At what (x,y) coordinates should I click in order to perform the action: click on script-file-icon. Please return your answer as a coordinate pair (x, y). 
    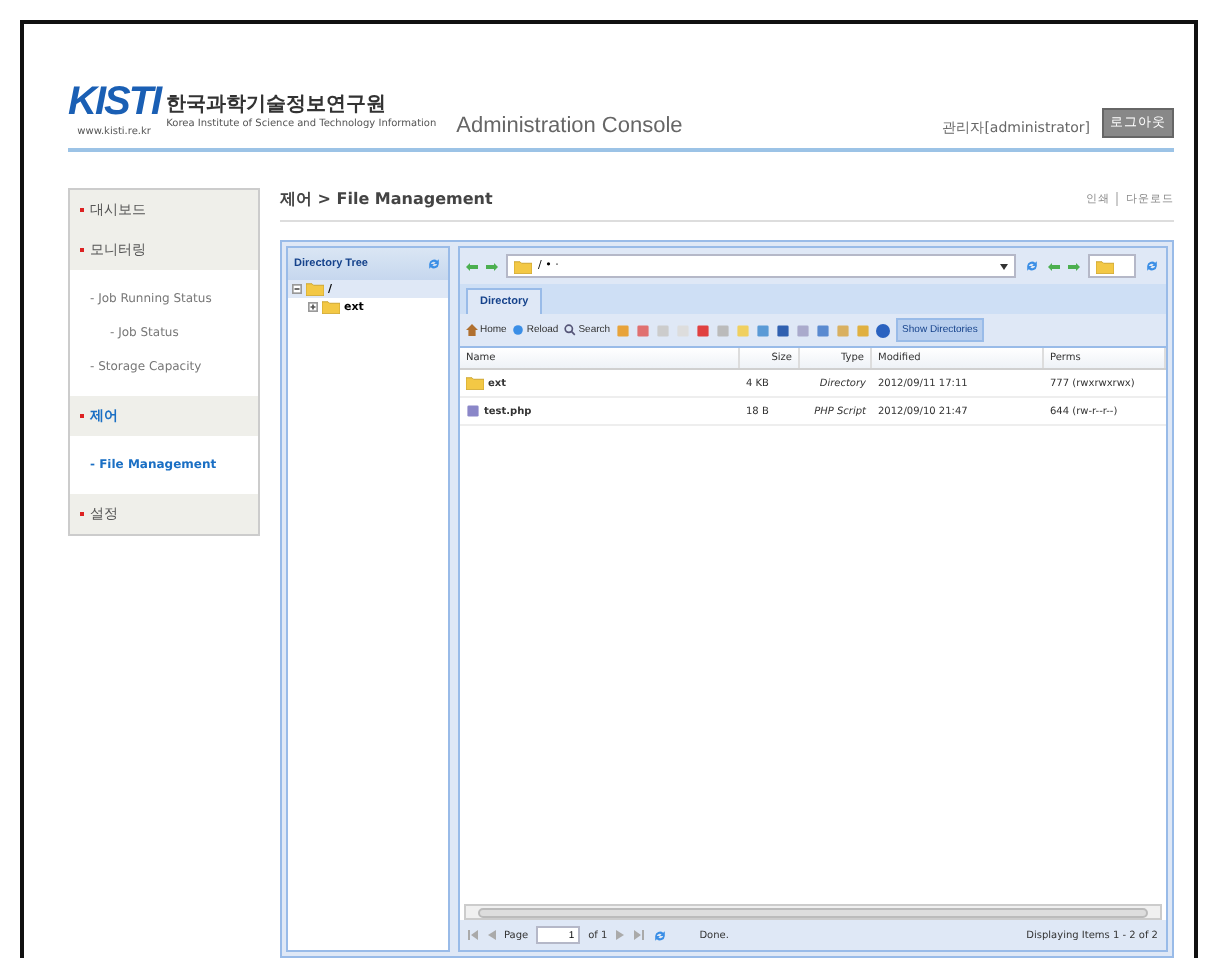
    Looking at the image, I should click on (473, 411).